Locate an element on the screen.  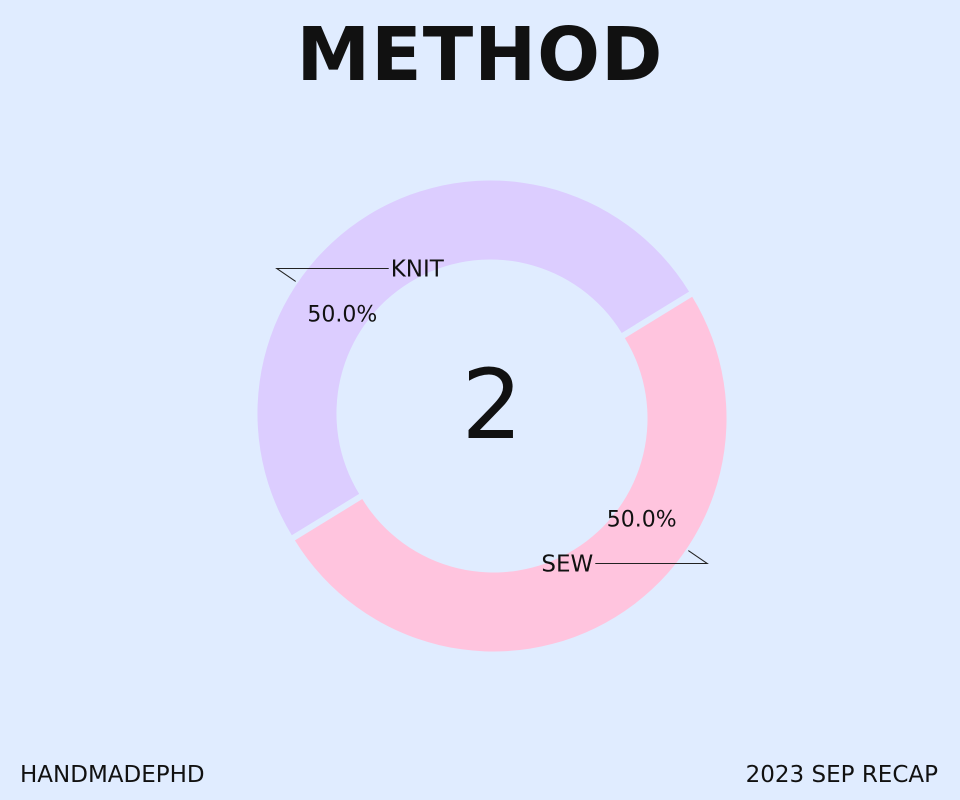
percent-label-knit: 50.0% is located at coordinates (342, 314).